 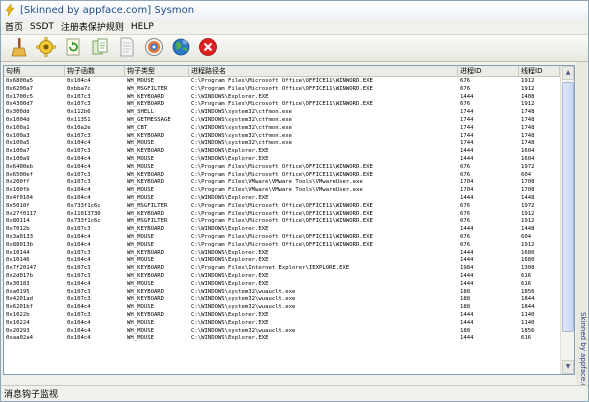 I want to click on cell-hook-function: 0x104c4, so click(x=79, y=330).